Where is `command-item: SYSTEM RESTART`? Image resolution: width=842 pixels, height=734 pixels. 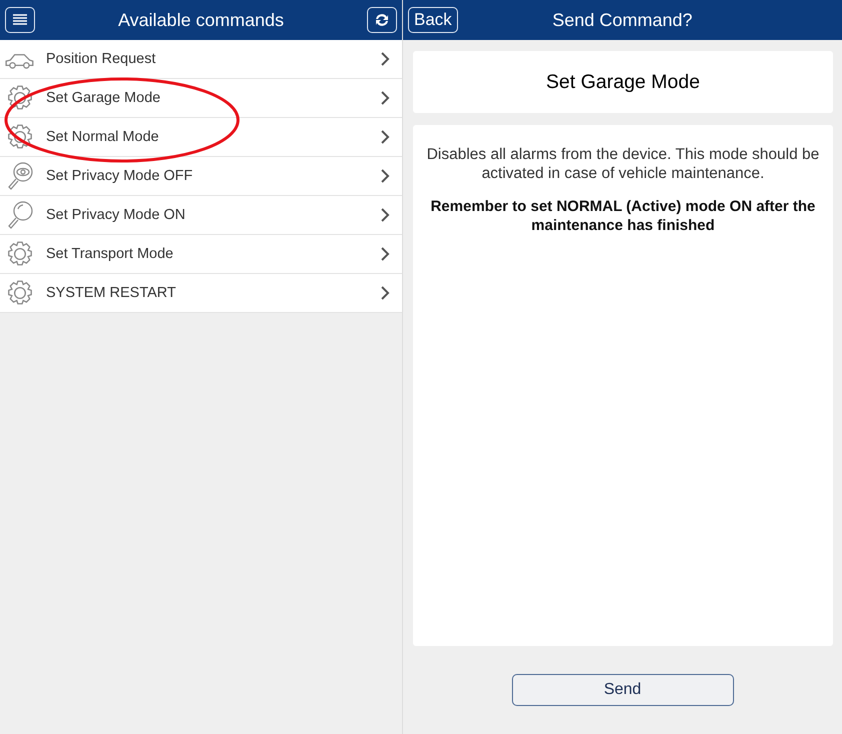 command-item: SYSTEM RESTART is located at coordinates (201, 293).